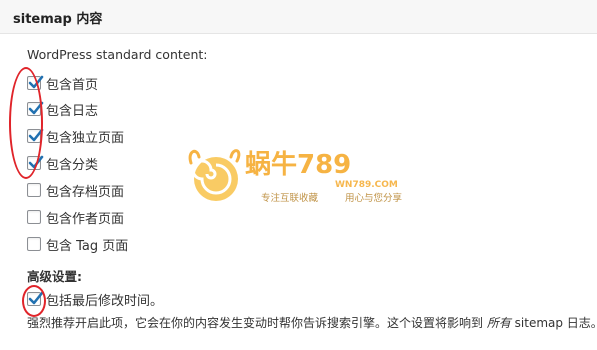  Describe the element at coordinates (87, 246) in the screenshot. I see `option-label: 包含 Tag 页面` at that location.